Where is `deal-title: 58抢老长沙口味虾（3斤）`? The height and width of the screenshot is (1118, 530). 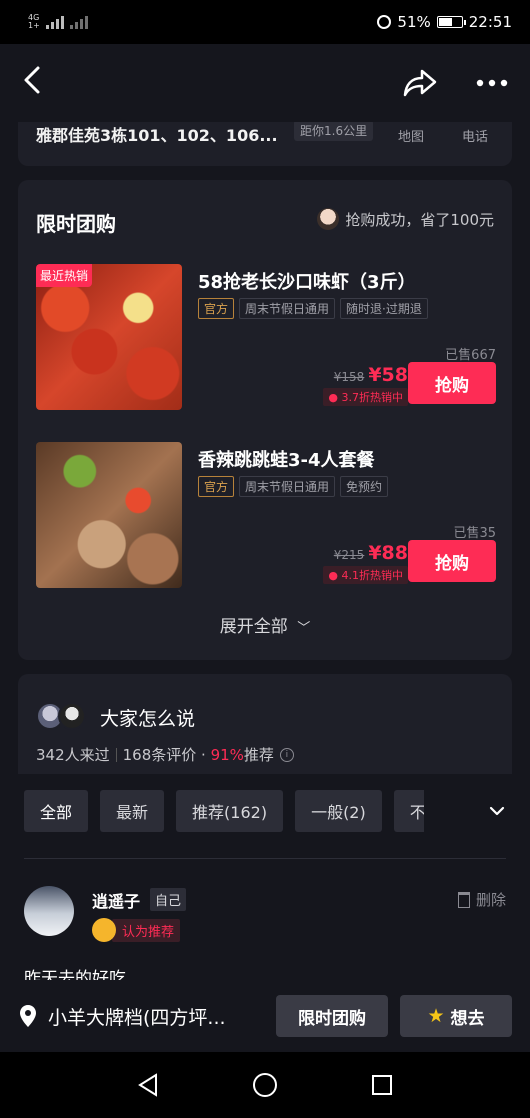 deal-title: 58抢老长沙口味虾（3斤） is located at coordinates (307, 282).